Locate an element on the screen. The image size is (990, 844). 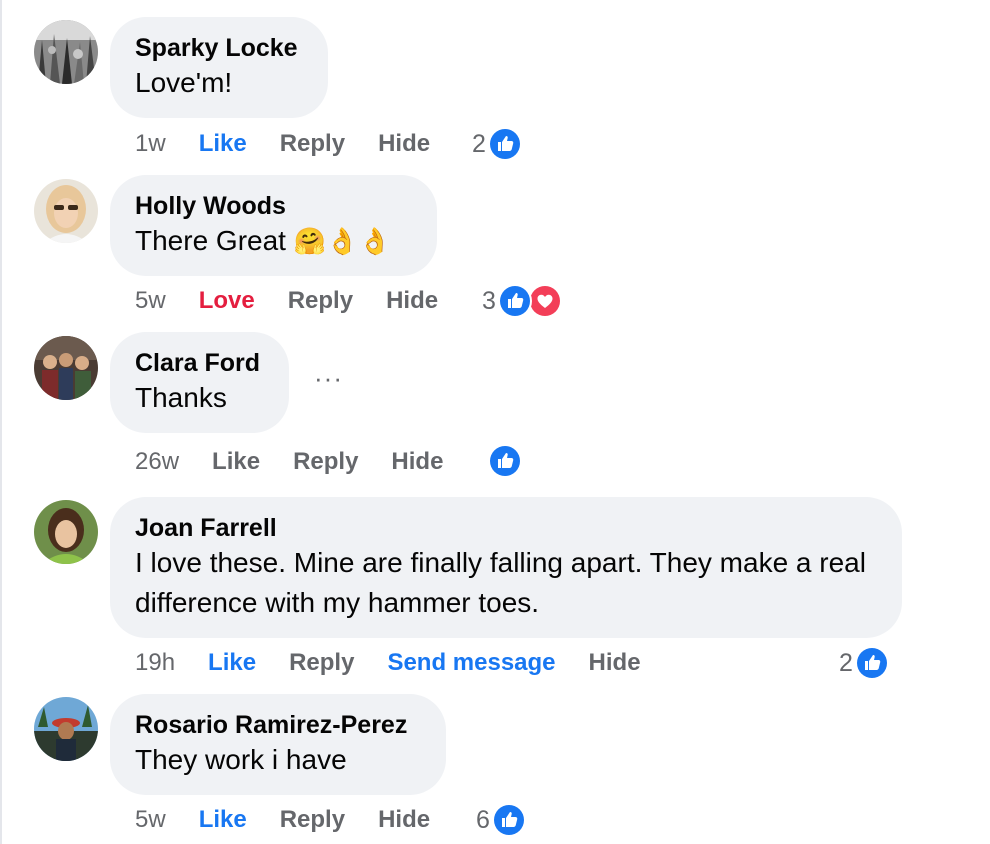
comment-author: Rosario Ramirez-Perez is located at coordinates (278, 725).